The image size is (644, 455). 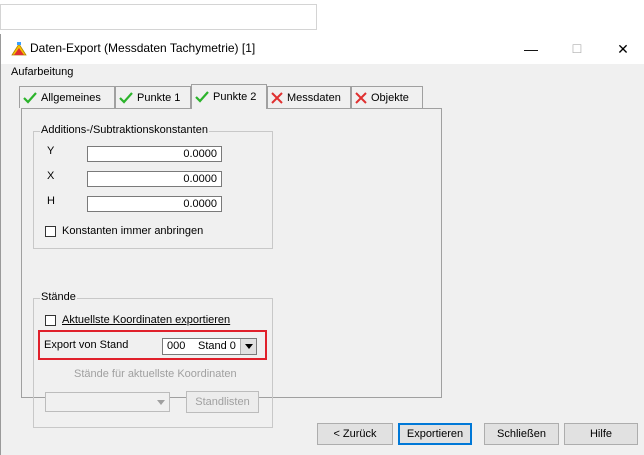 I want to click on export-from-stand-label: Export von Stand, so click(x=86, y=345).